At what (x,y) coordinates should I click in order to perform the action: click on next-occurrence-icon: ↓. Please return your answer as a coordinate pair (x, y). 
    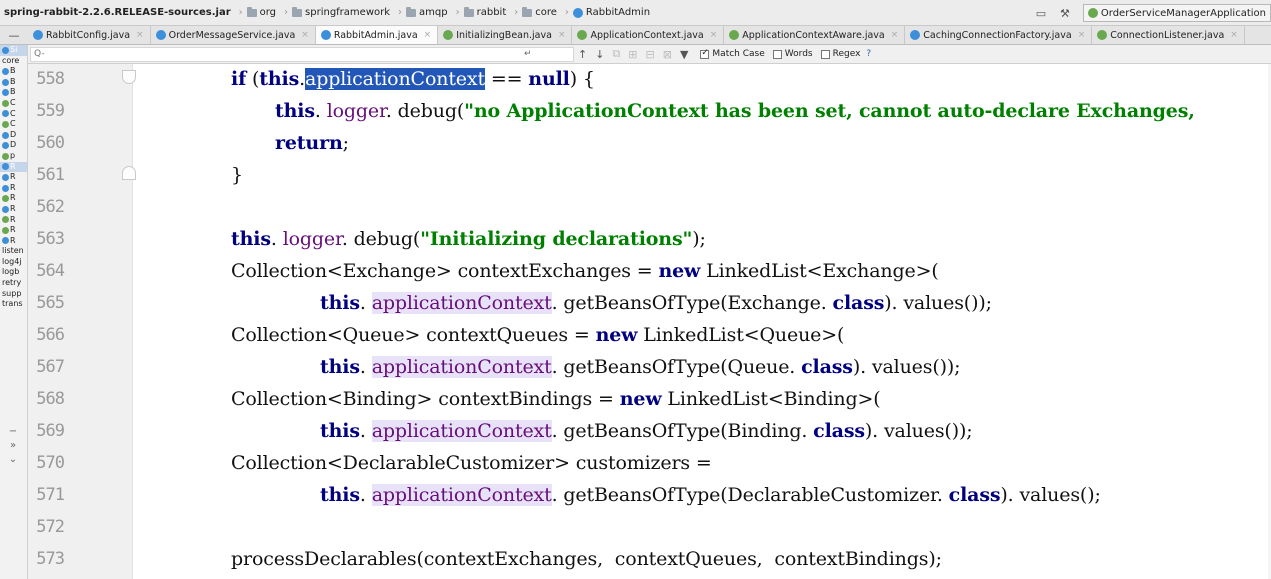
    Looking at the image, I should click on (599, 54).